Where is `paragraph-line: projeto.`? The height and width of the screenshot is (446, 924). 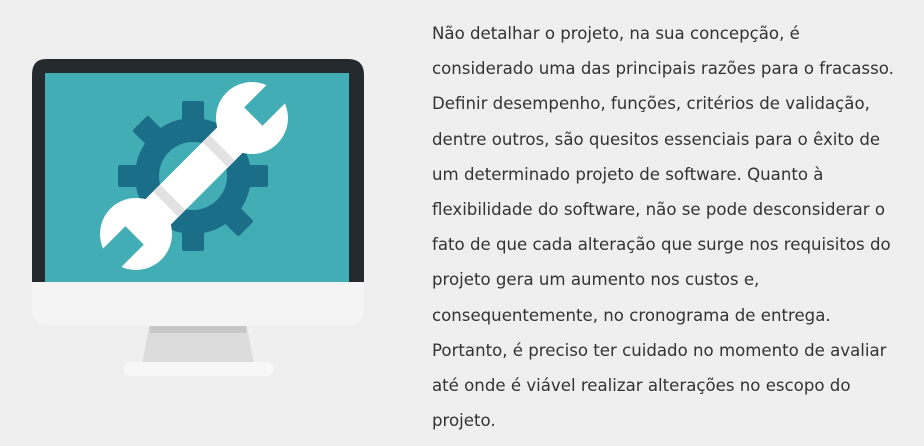 paragraph-line: projeto. is located at coordinates (464, 421).